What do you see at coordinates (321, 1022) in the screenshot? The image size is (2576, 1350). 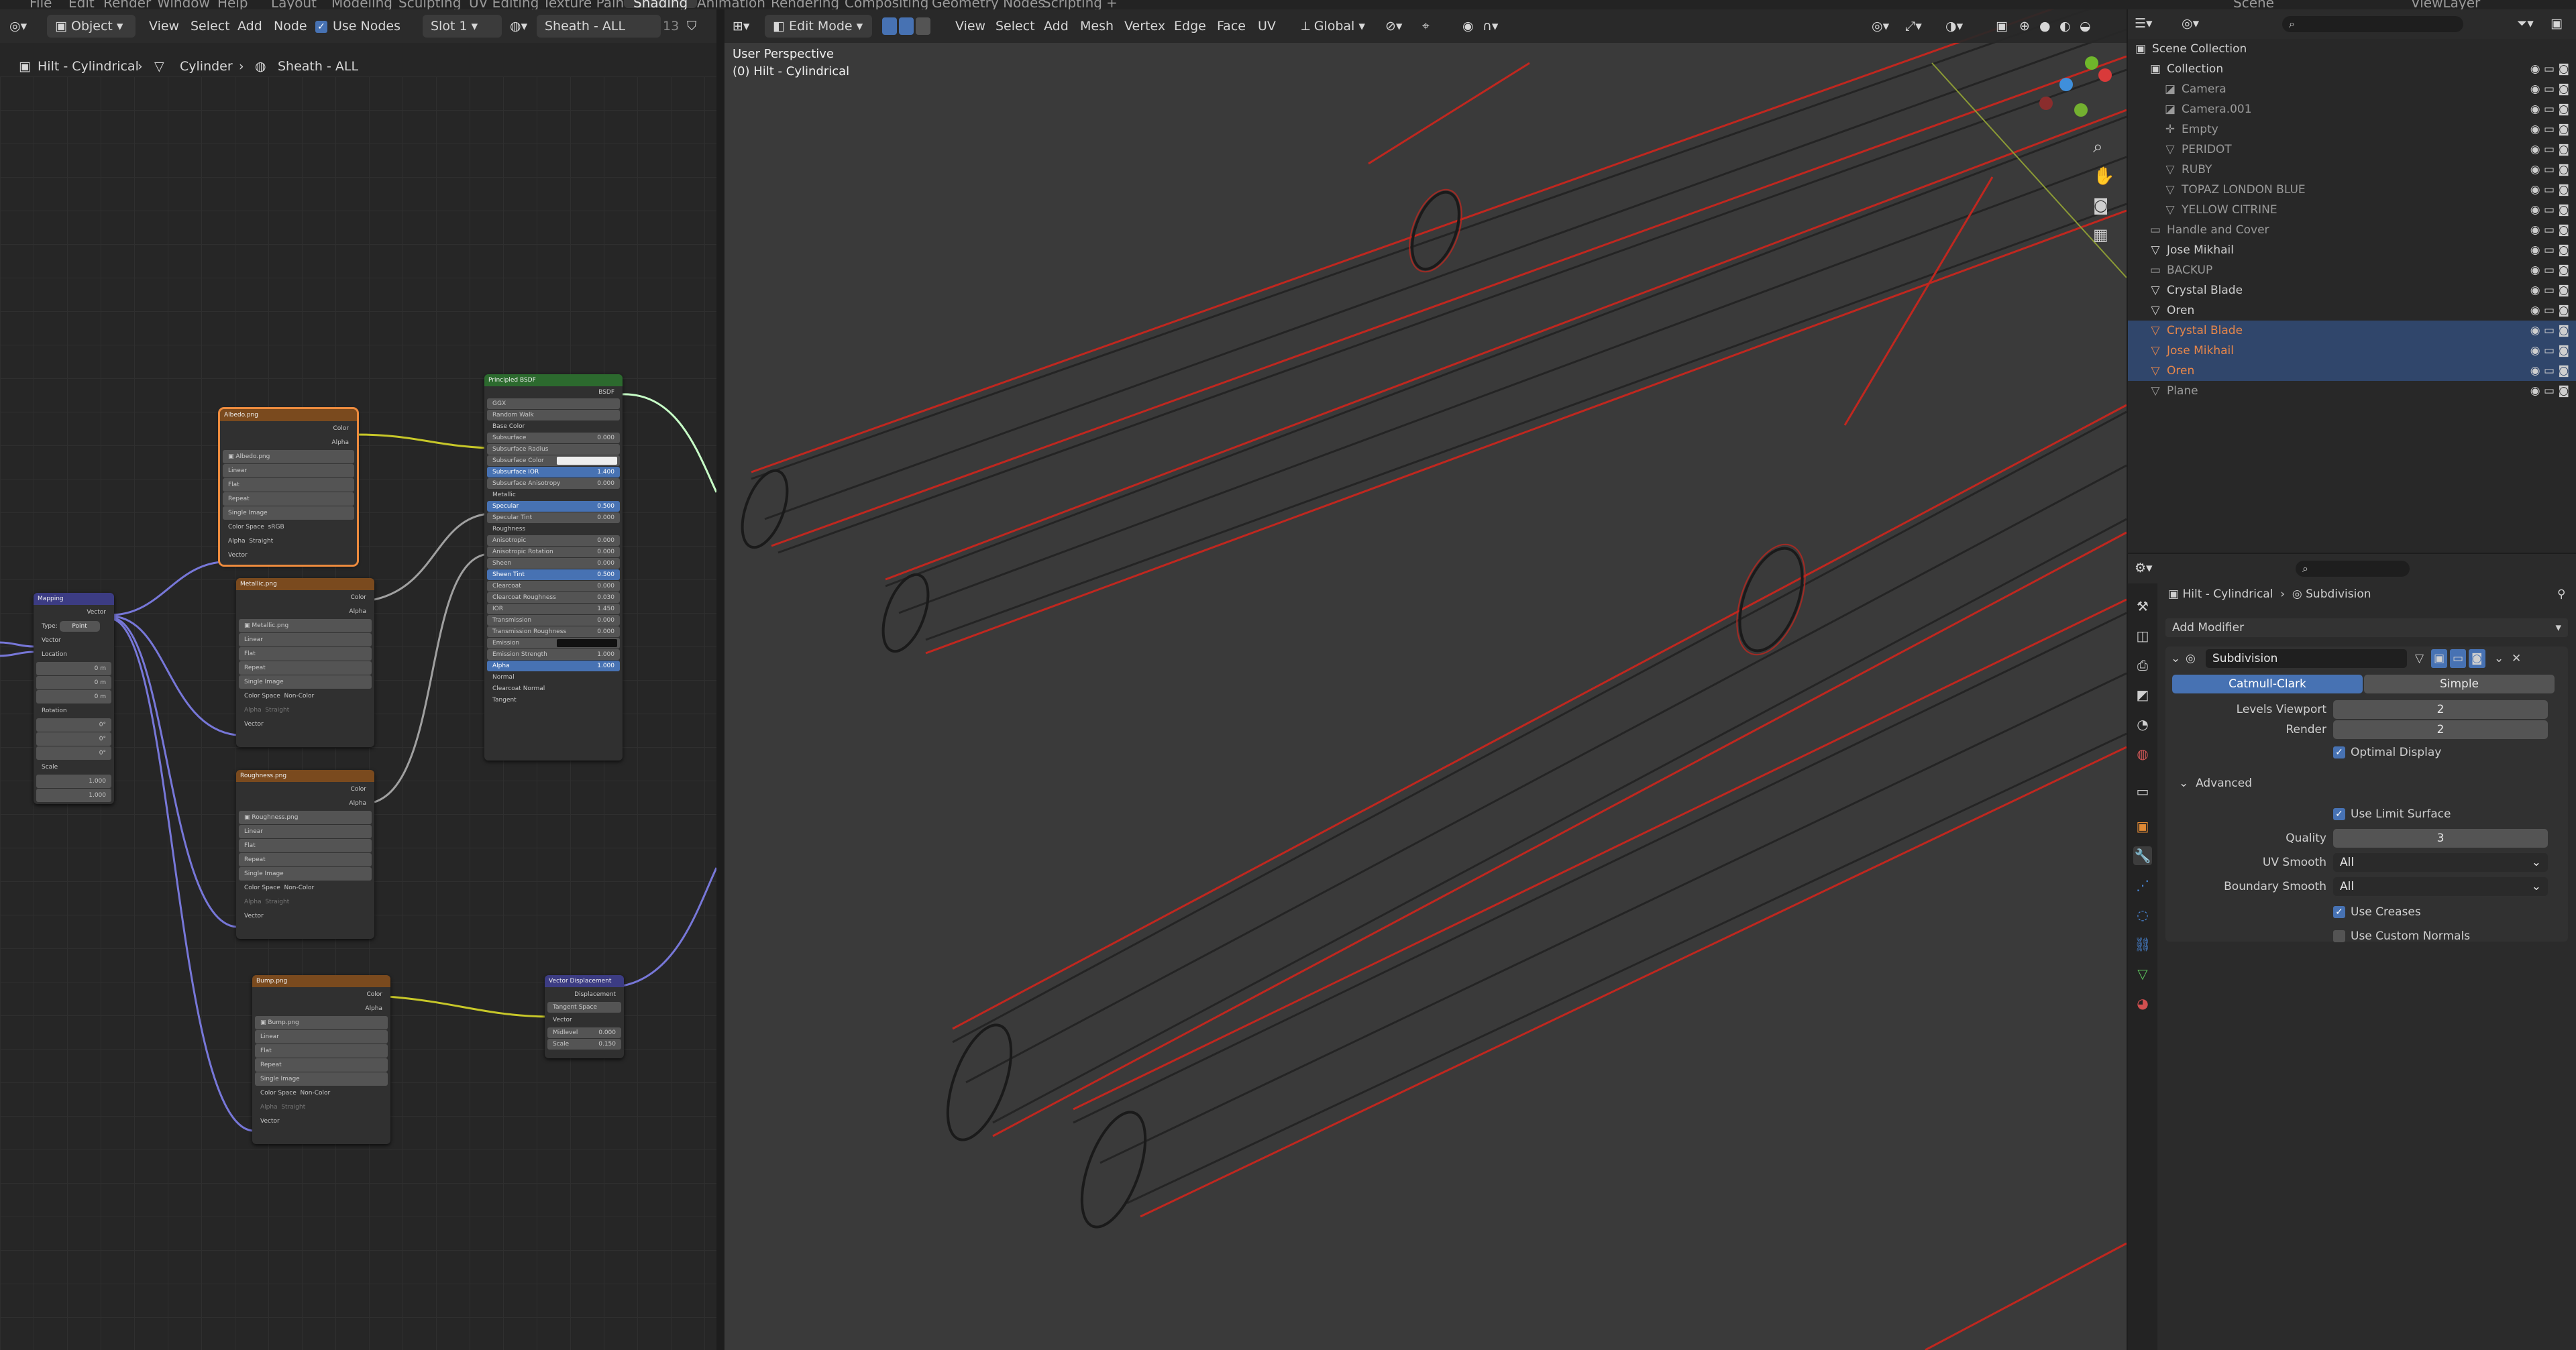 I see `bump-image-field: ▣ Bump.png` at bounding box center [321, 1022].